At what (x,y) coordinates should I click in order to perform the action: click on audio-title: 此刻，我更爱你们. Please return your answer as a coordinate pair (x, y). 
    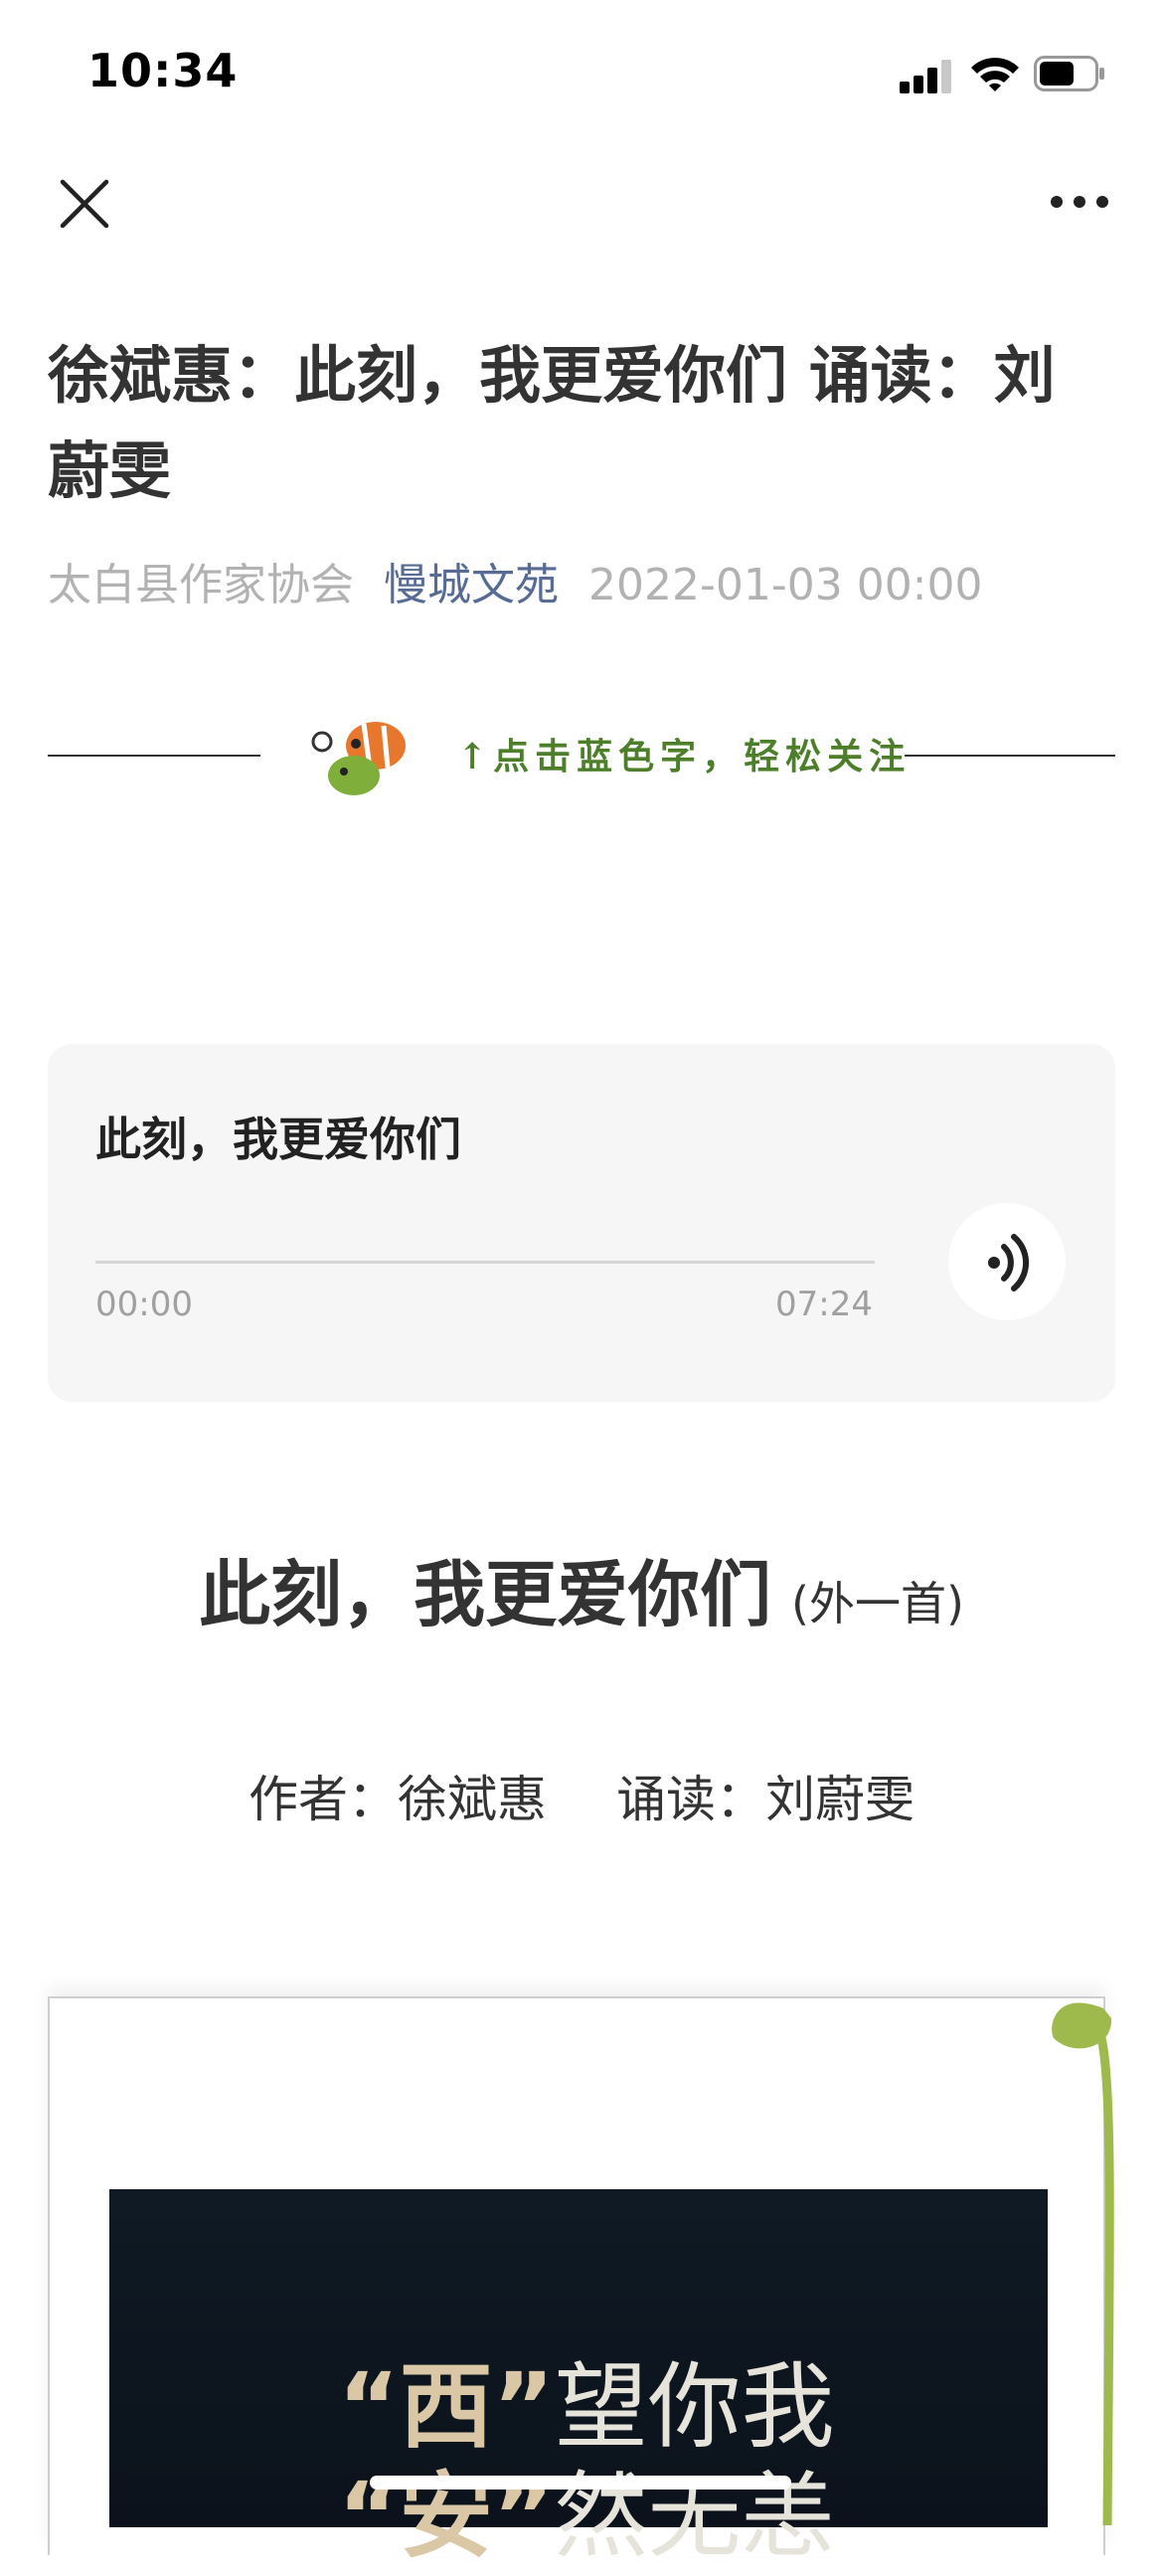
    Looking at the image, I should click on (278, 1139).